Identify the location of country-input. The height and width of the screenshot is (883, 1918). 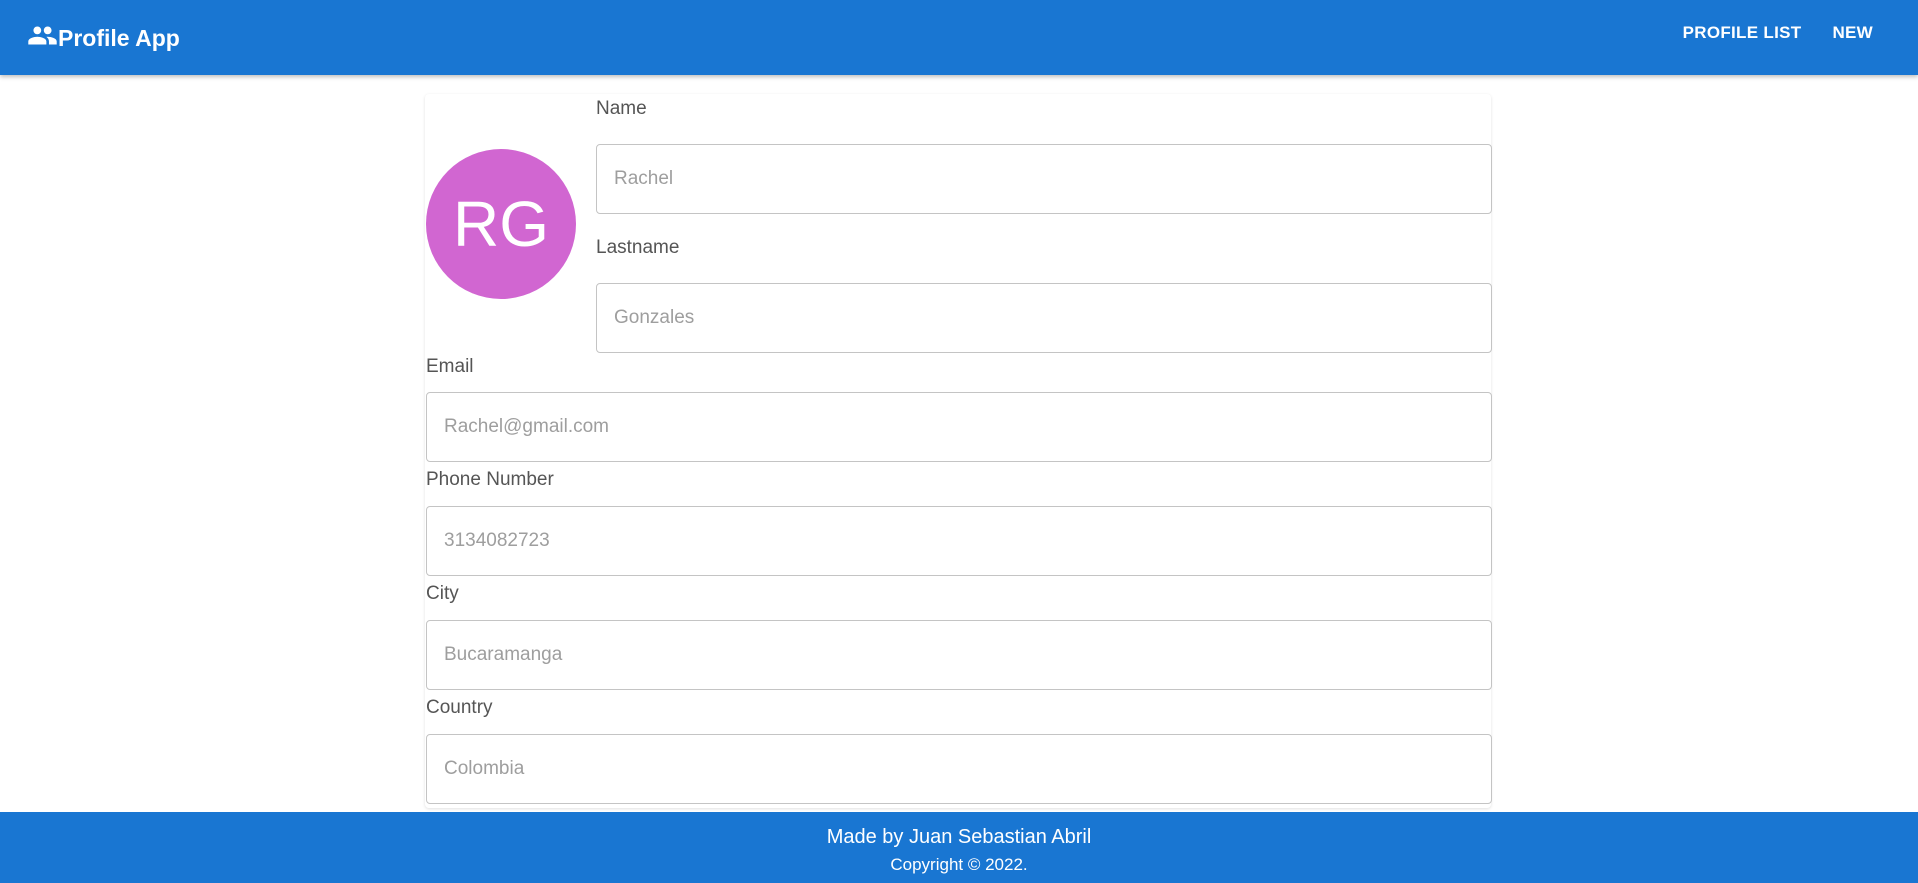
(959, 769).